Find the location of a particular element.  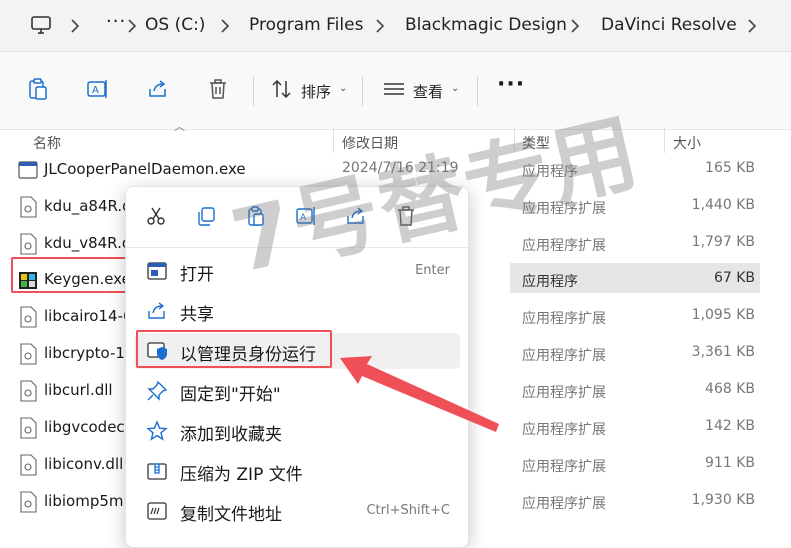

menu-item-label: 共享 is located at coordinates (197, 315).